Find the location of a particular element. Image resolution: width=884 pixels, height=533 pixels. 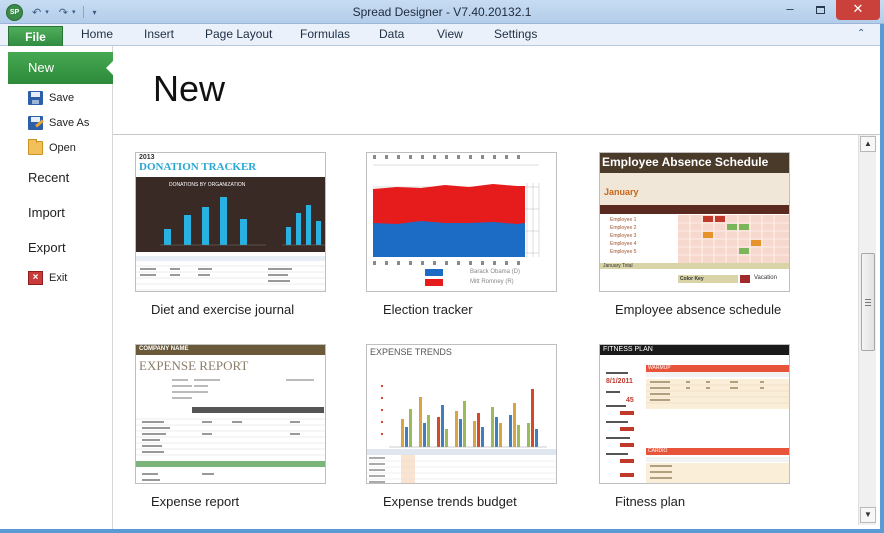

thumb-vacation: Vacation is located at coordinates (765, 278).